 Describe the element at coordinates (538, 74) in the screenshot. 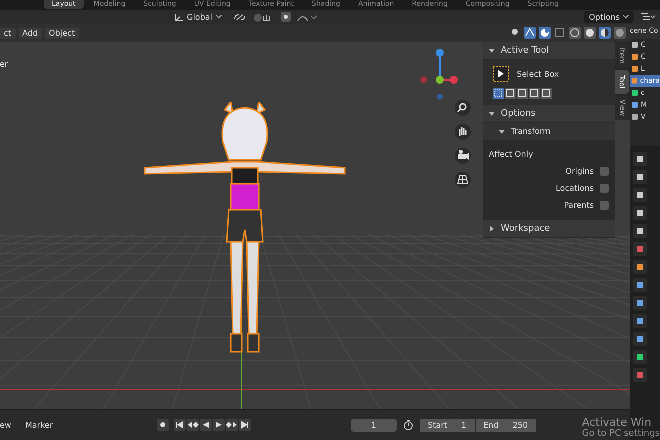

I see `tool-name: Select Box` at that location.